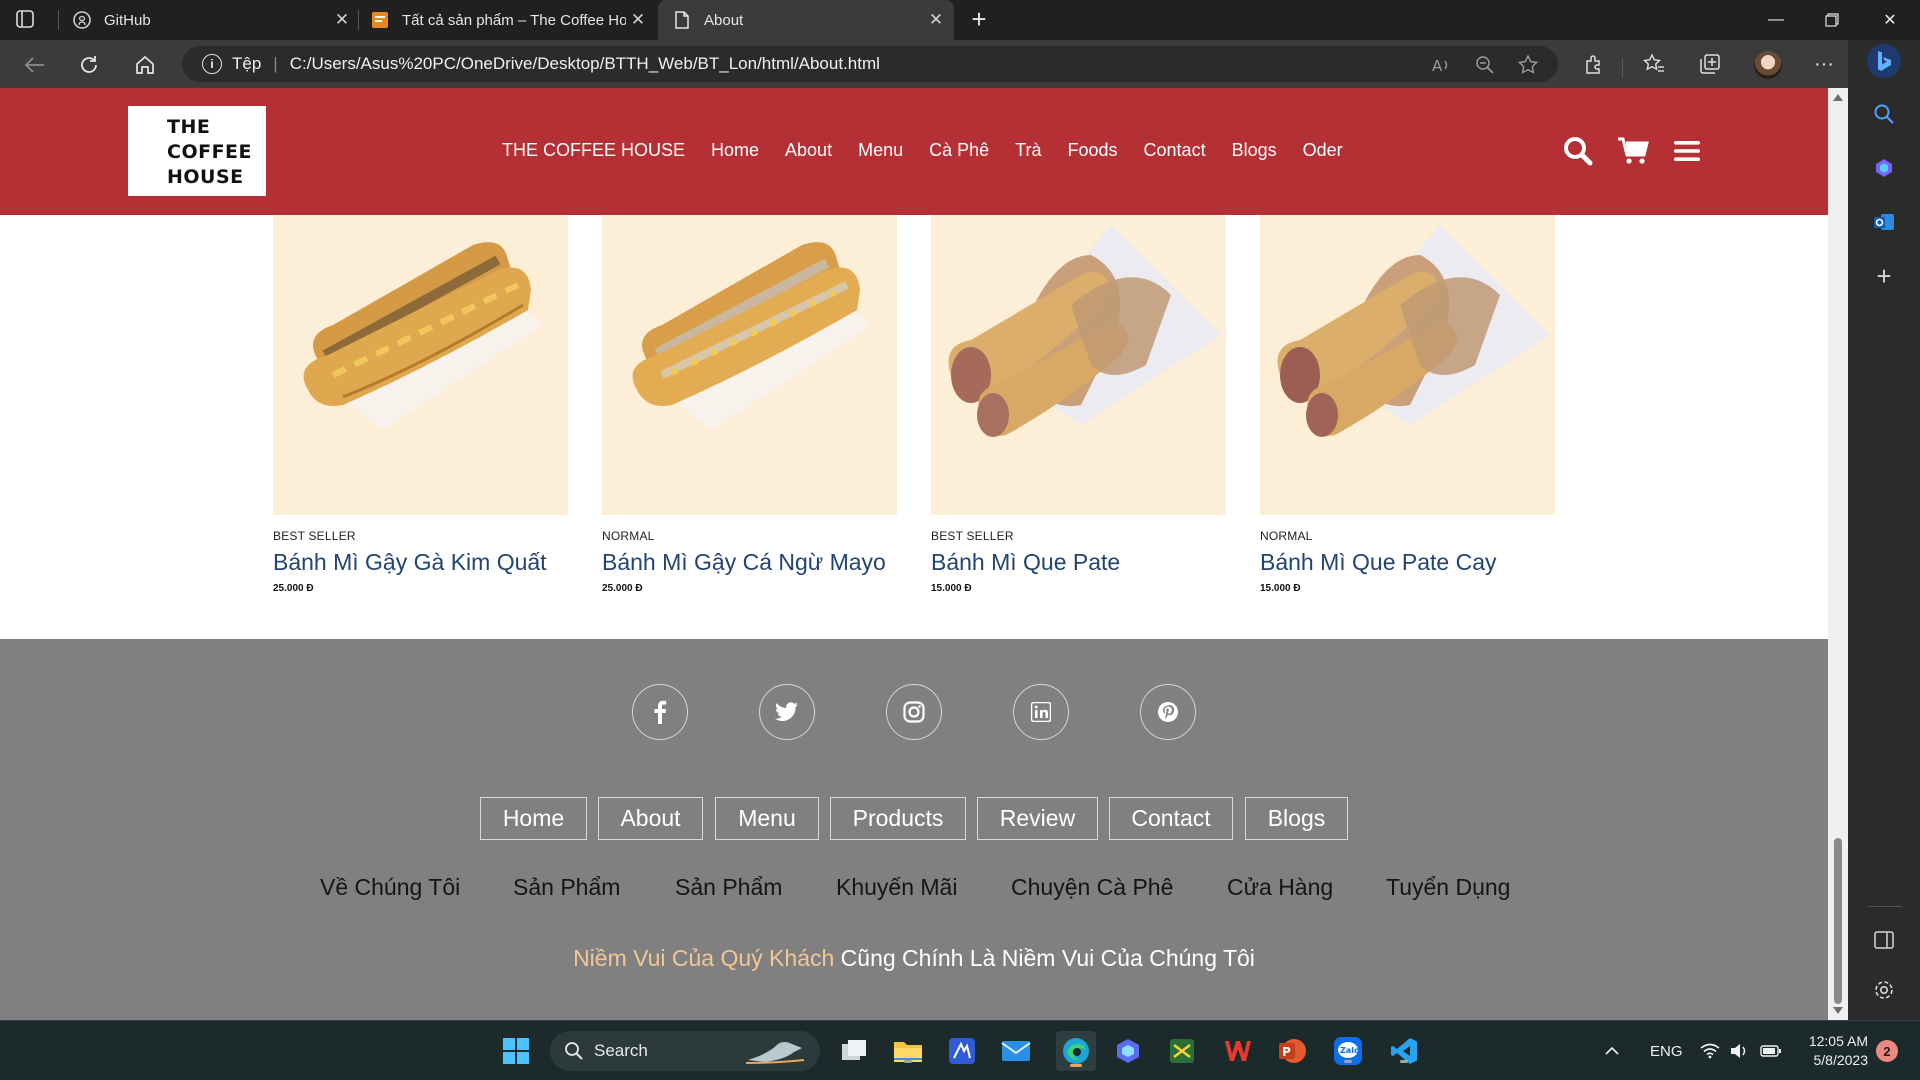 The image size is (1920, 1080). What do you see at coordinates (1238, 1051) in the screenshot?
I see `wps-office-icon` at bounding box center [1238, 1051].